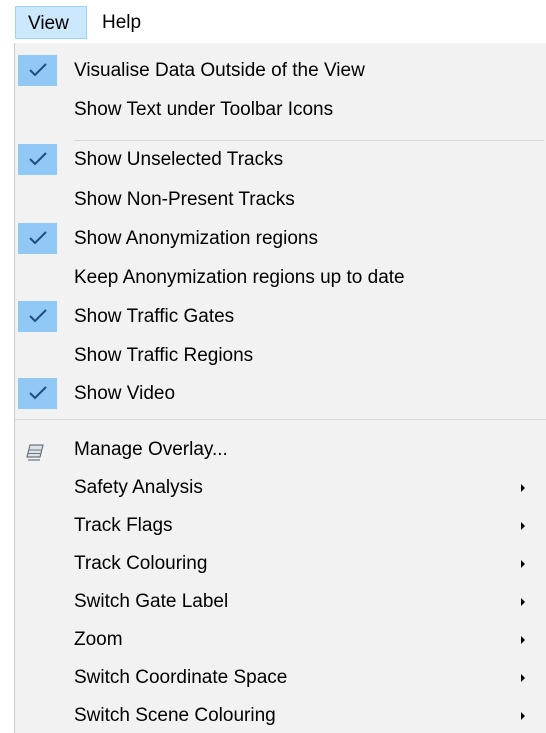  I want to click on menu-item-label: Zoom, so click(98, 639).